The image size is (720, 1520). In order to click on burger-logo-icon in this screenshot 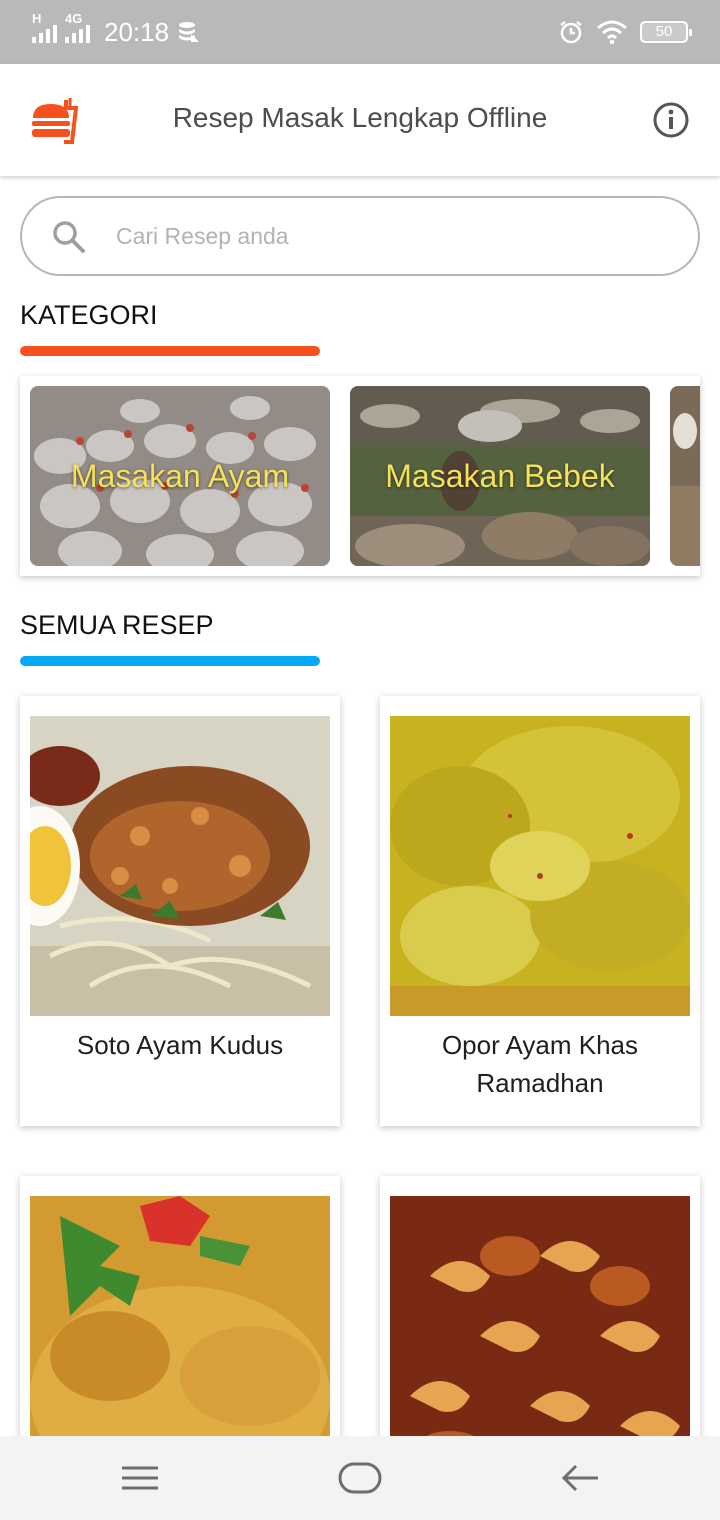, I will do `click(55, 121)`.